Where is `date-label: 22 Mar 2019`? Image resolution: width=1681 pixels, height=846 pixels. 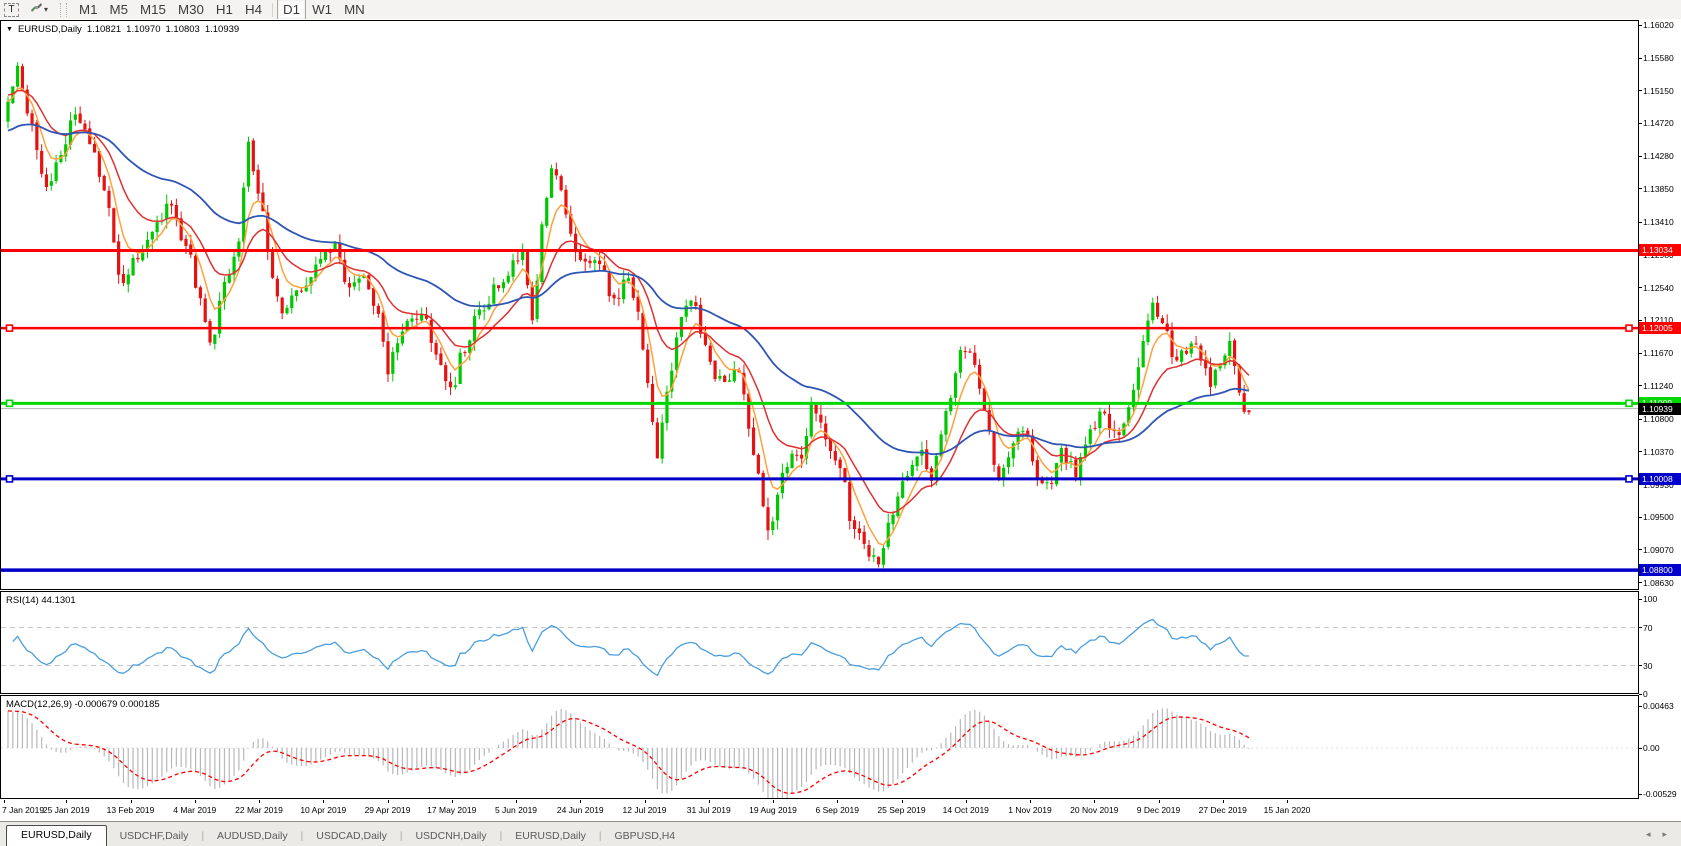
date-label: 22 Mar 2019 is located at coordinates (259, 810).